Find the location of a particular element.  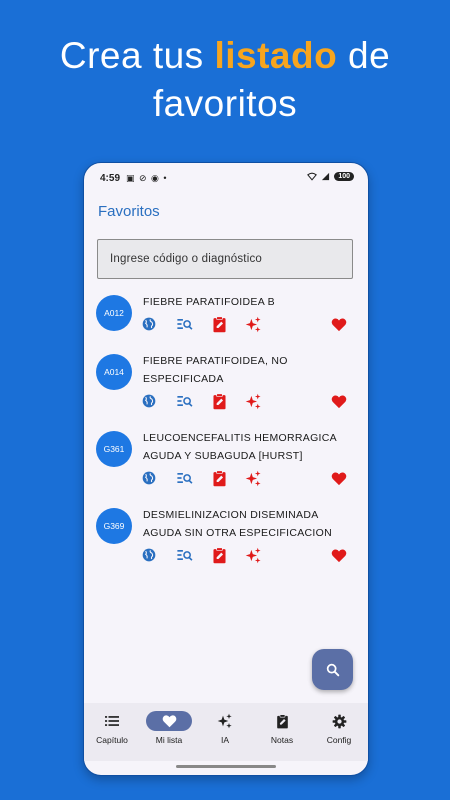

gear-icon is located at coordinates (339, 721).